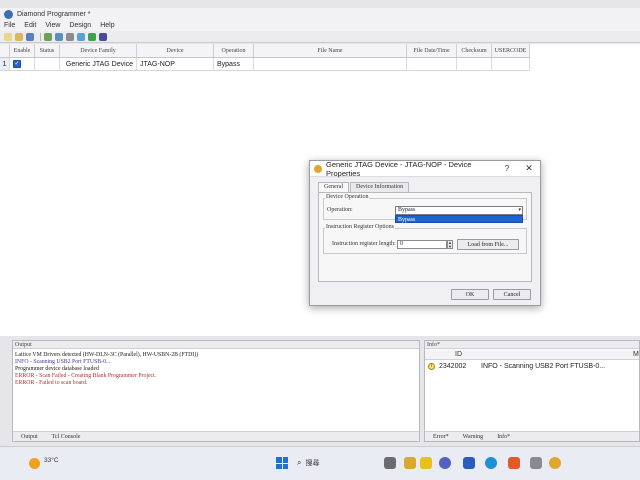 This screenshot has width=640, height=480. I want to click on table-row: 1 ✓ Generic JTAG Device JTAG-NOP Bypass, so click(265, 64).